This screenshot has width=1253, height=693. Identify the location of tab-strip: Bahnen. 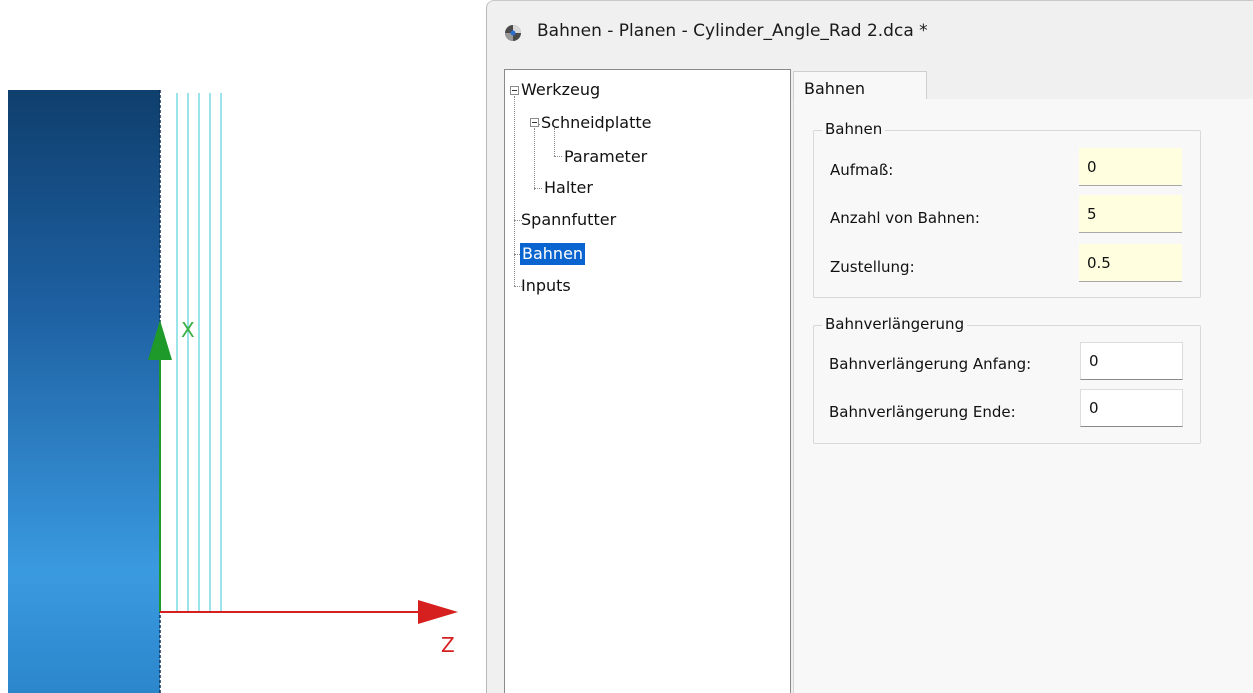
(1022, 85).